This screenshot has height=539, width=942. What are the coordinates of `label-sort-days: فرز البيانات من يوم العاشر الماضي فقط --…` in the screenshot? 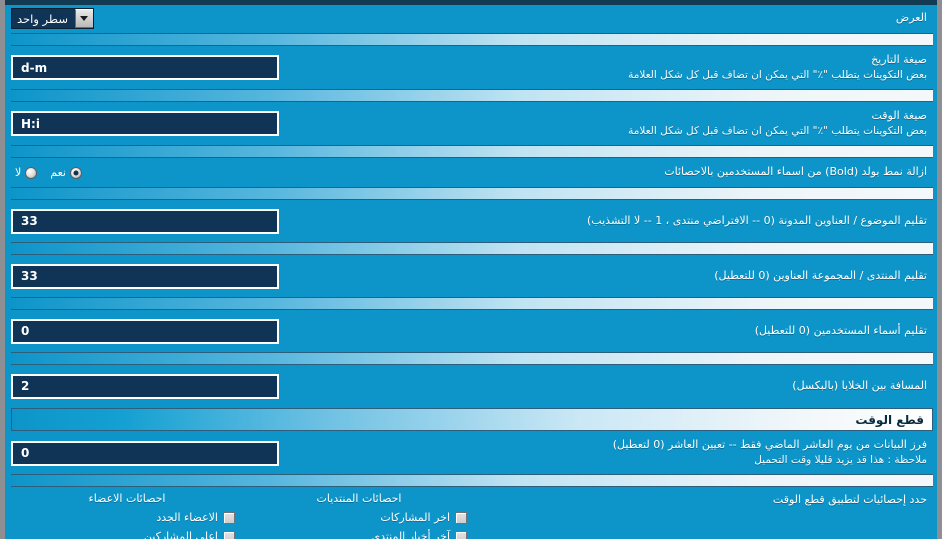 It's located at (605, 452).